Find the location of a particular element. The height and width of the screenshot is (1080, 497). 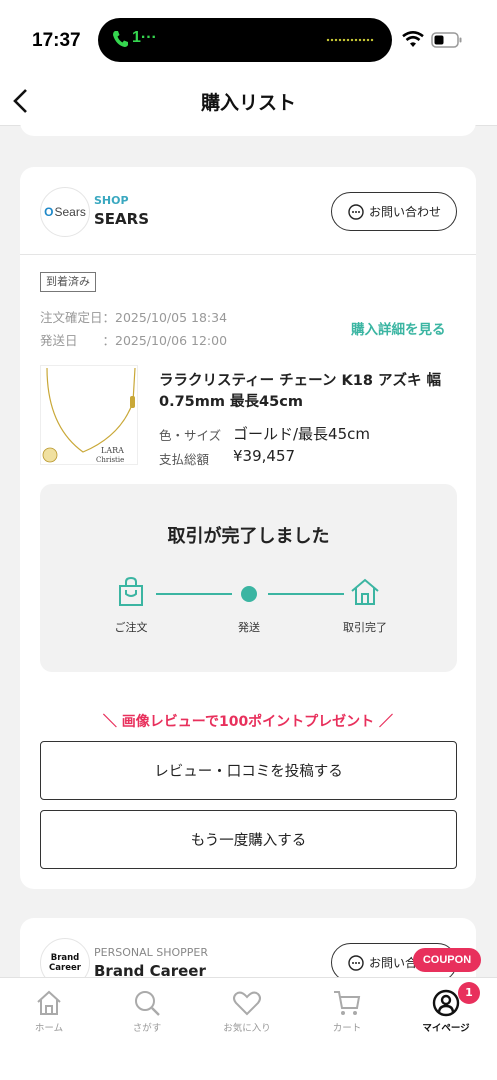

tab-bar: ホーム さがす お気に入り カート マイページ is located at coordinates (248, 1028).